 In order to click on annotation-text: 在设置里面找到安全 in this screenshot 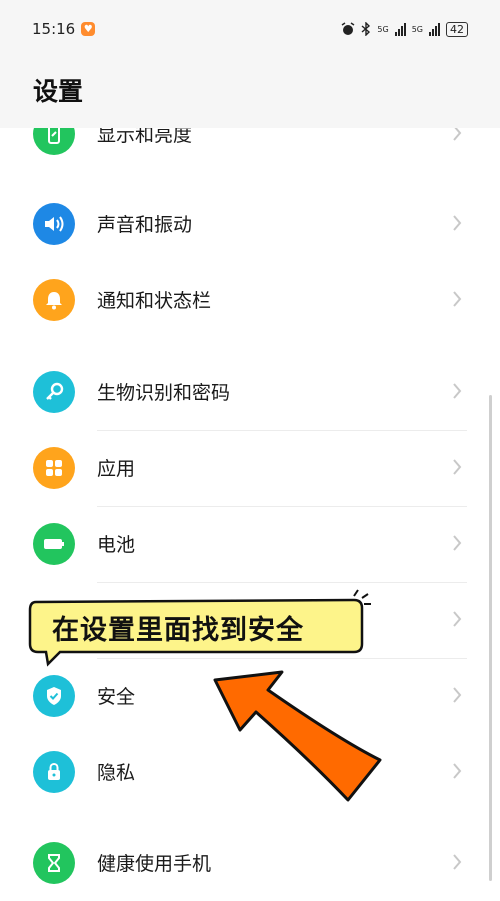, I will do `click(178, 630)`.